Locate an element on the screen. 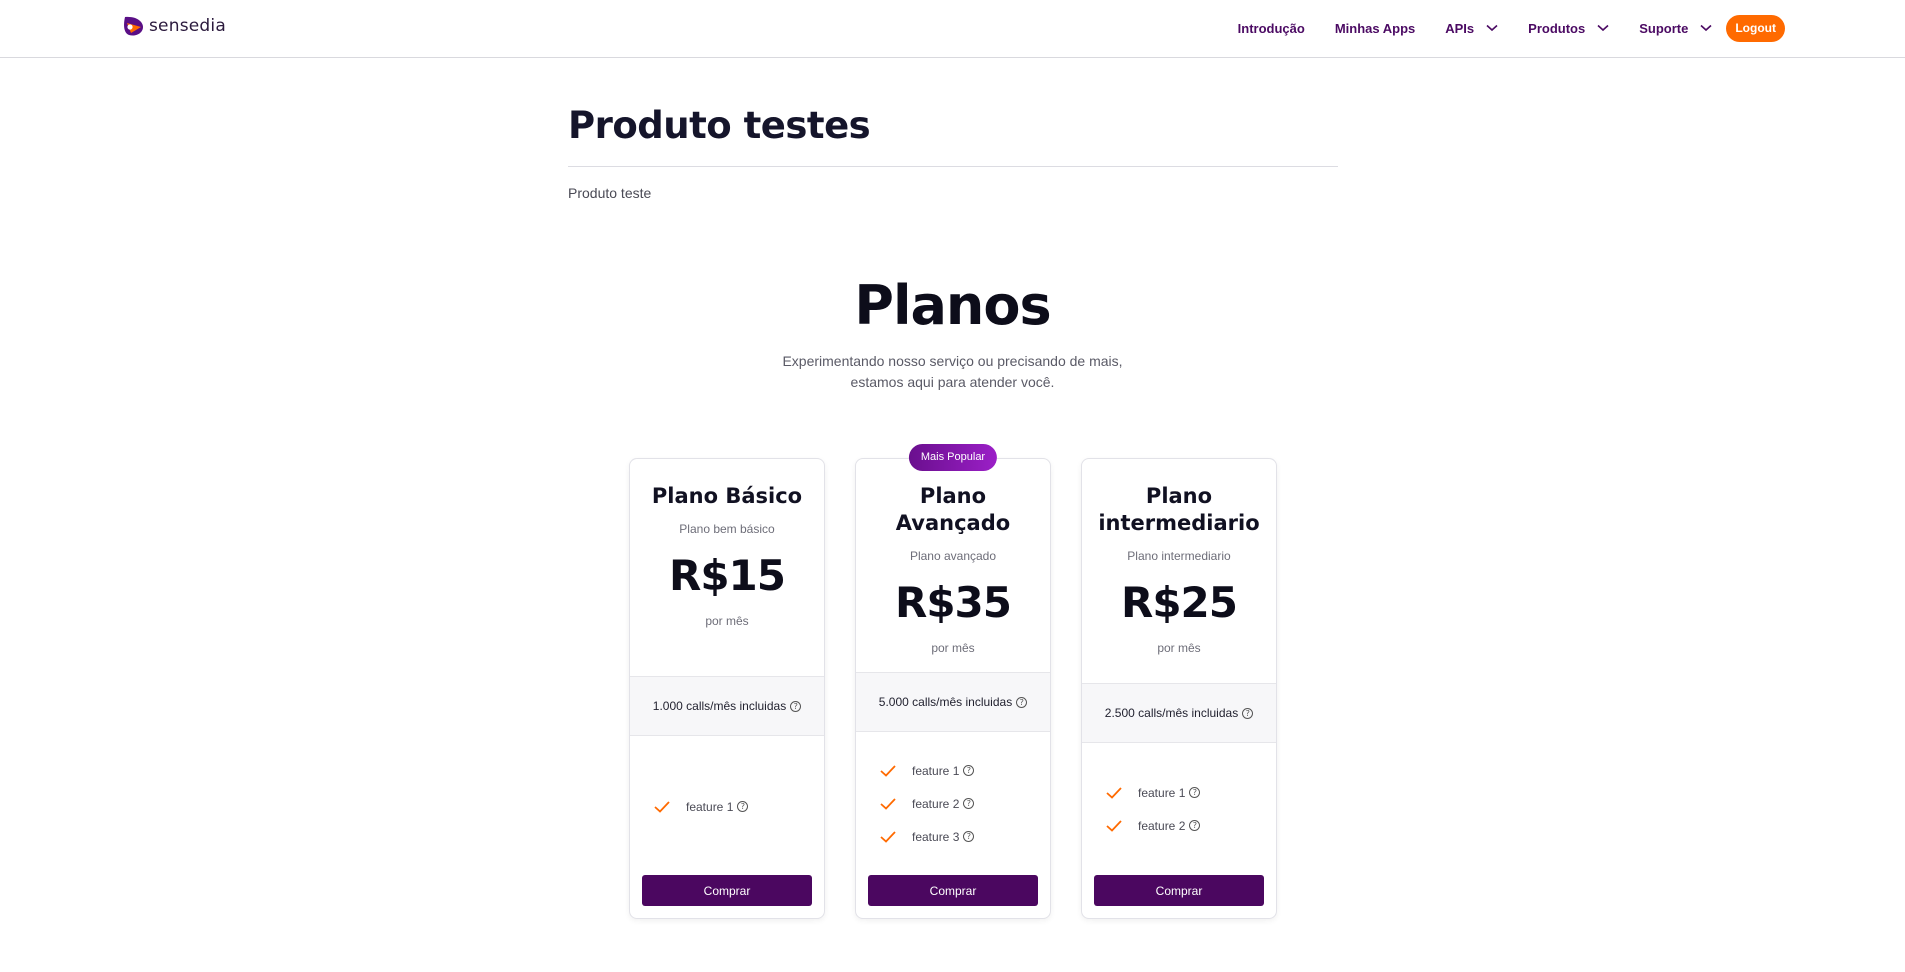 Image resolution: width=1905 pixels, height=972 pixels. nav-introducao-label: Introdução is located at coordinates (1271, 28).